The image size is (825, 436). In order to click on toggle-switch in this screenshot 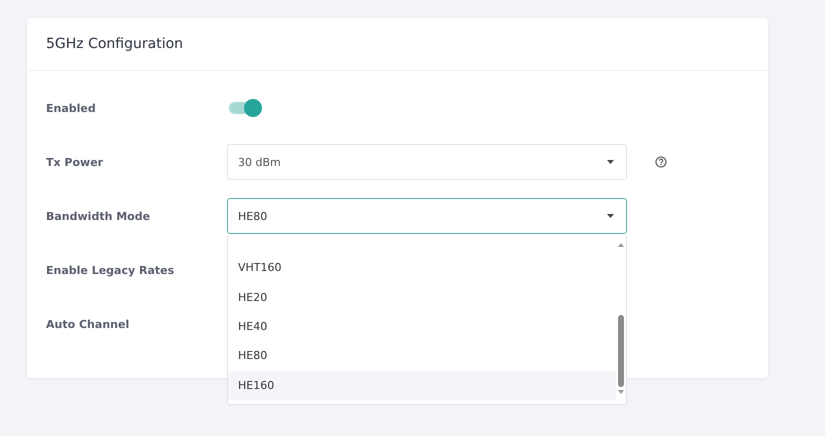, I will do `click(244, 108)`.